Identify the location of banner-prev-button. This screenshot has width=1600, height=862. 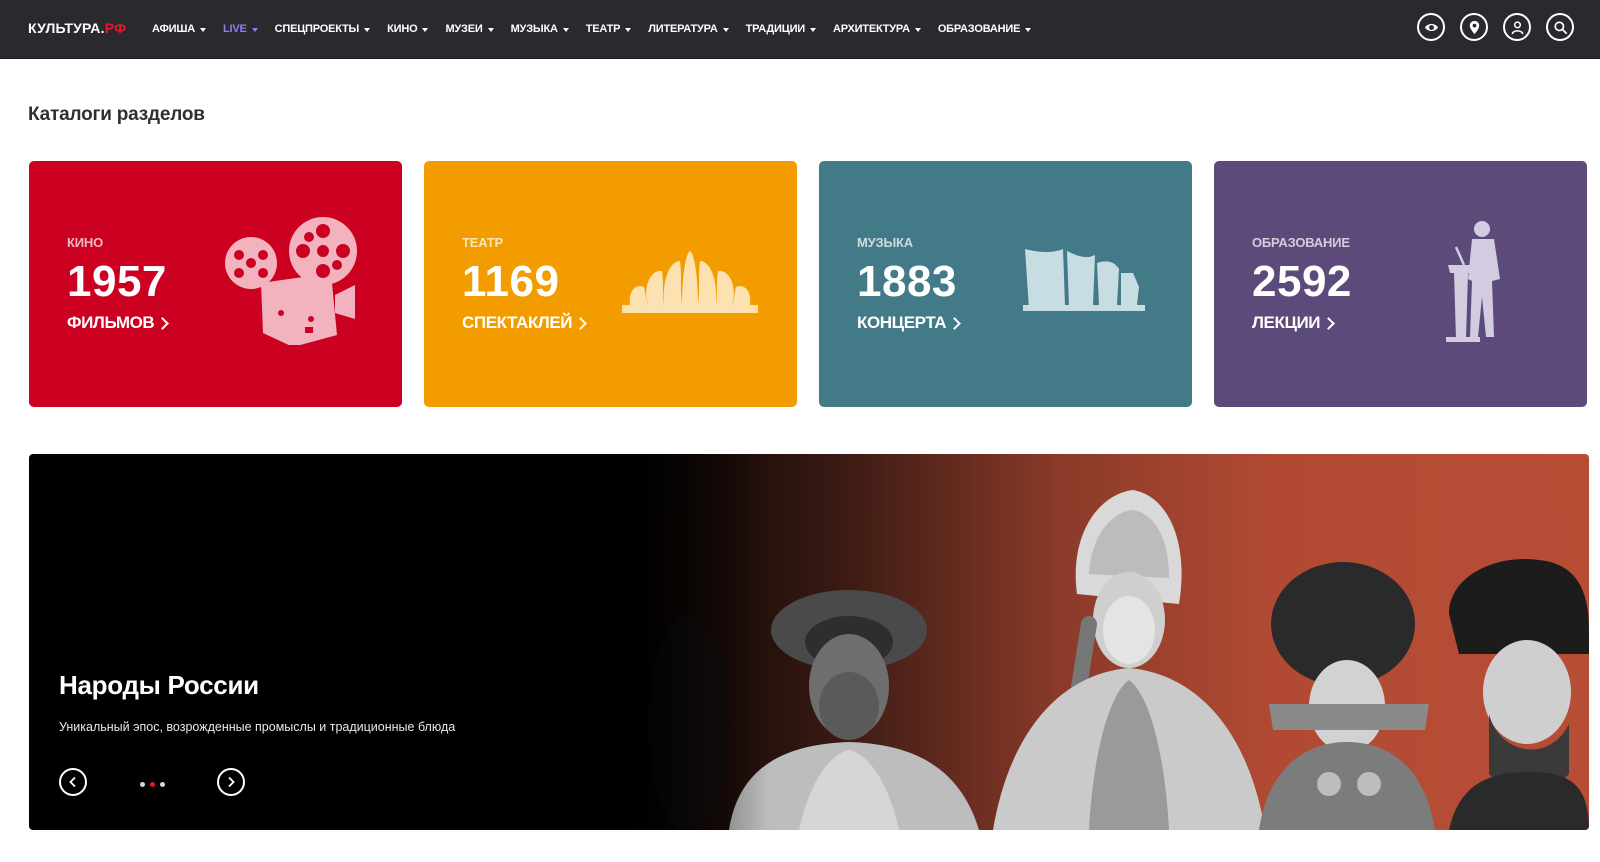
(73, 782).